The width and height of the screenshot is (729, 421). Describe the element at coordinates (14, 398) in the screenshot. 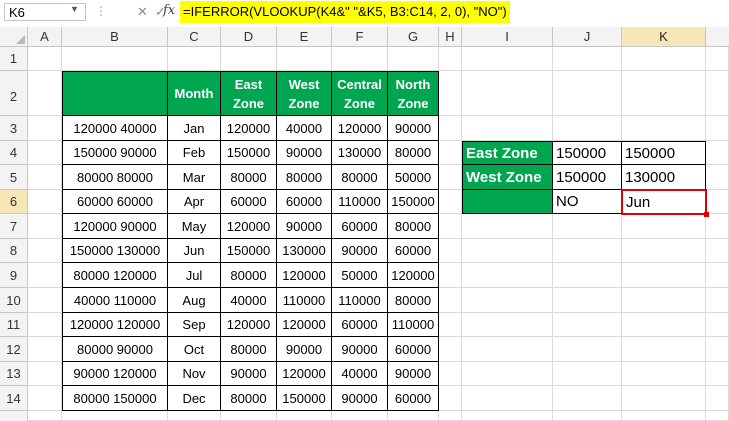

I see `row-header-14: 14` at that location.